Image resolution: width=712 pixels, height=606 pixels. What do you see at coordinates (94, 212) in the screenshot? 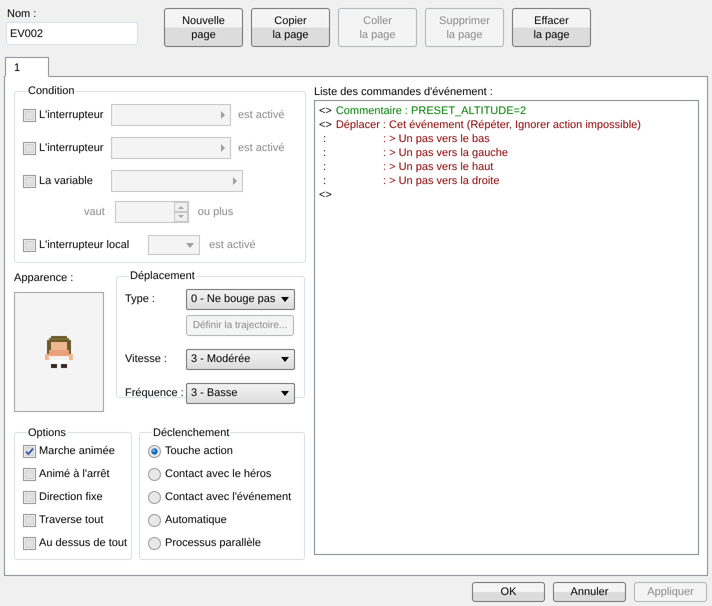
I see `field-label: vaut` at bounding box center [94, 212].